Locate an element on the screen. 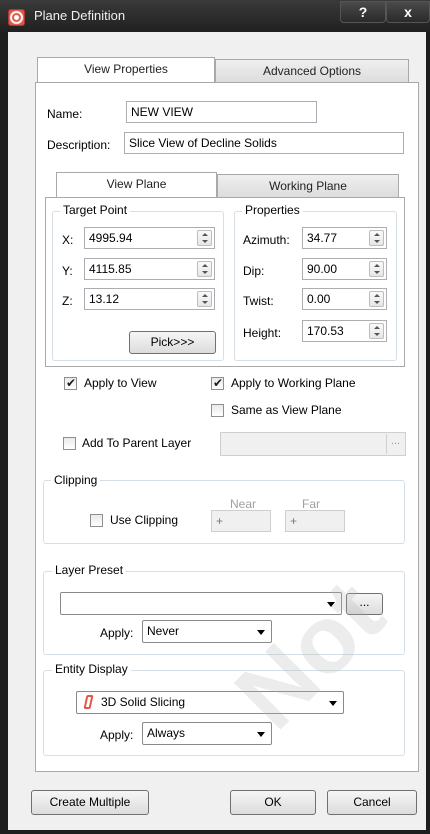 The width and height of the screenshot is (430, 834). description-label: Description: is located at coordinates (79, 145).